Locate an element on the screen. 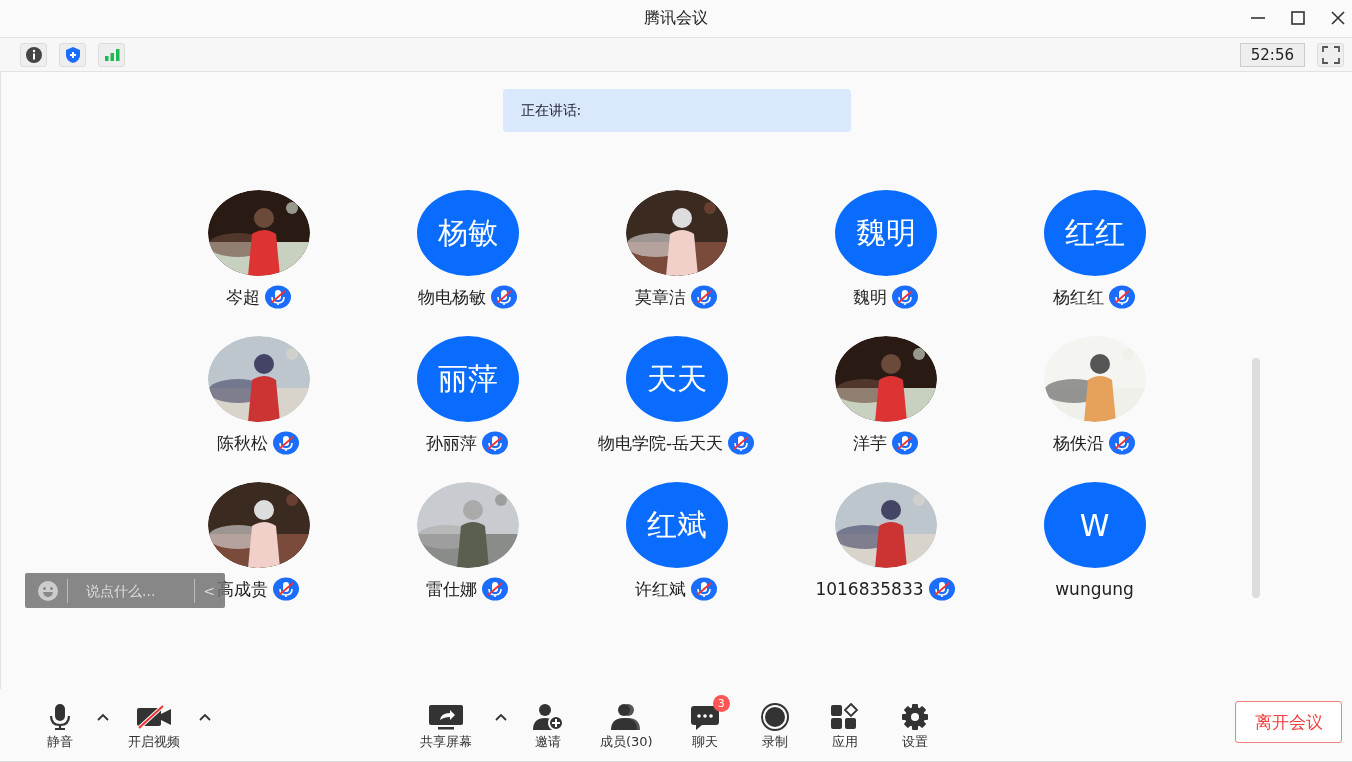 This screenshot has width=1352, height=762. shield-icon is located at coordinates (72, 54).